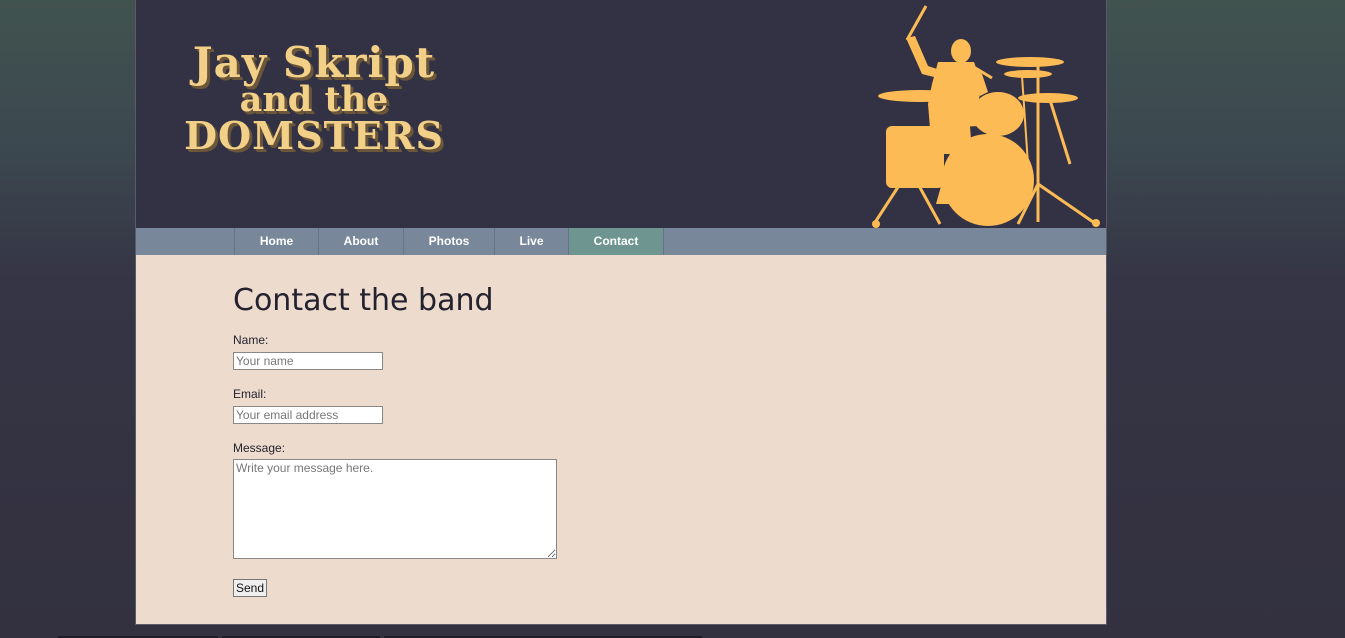 This screenshot has height=638, width=1345. What do you see at coordinates (986, 116) in the screenshot?
I see `drummer-silhouette-icon` at bounding box center [986, 116].